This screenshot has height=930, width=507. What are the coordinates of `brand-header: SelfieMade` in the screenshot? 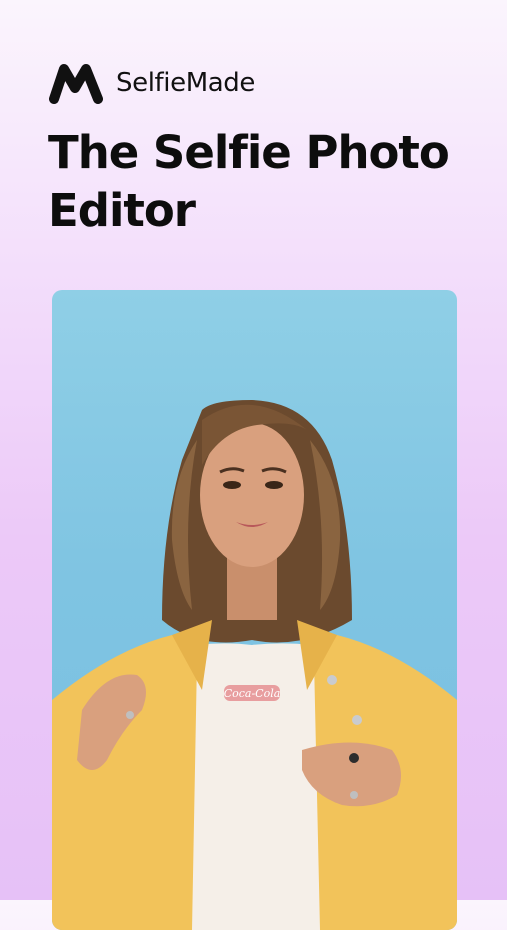 It's located at (151, 83).